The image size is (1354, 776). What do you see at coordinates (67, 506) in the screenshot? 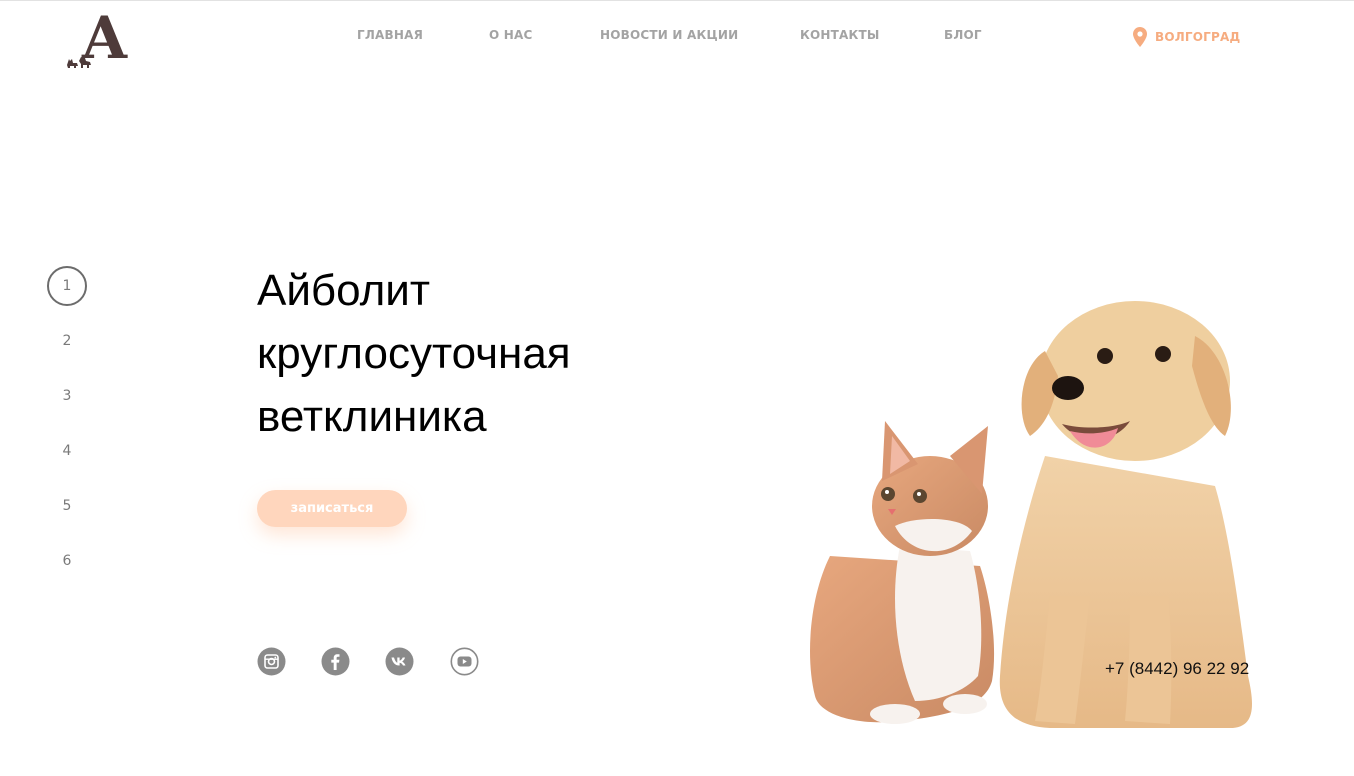
I see `pager-item-5: 5` at bounding box center [67, 506].